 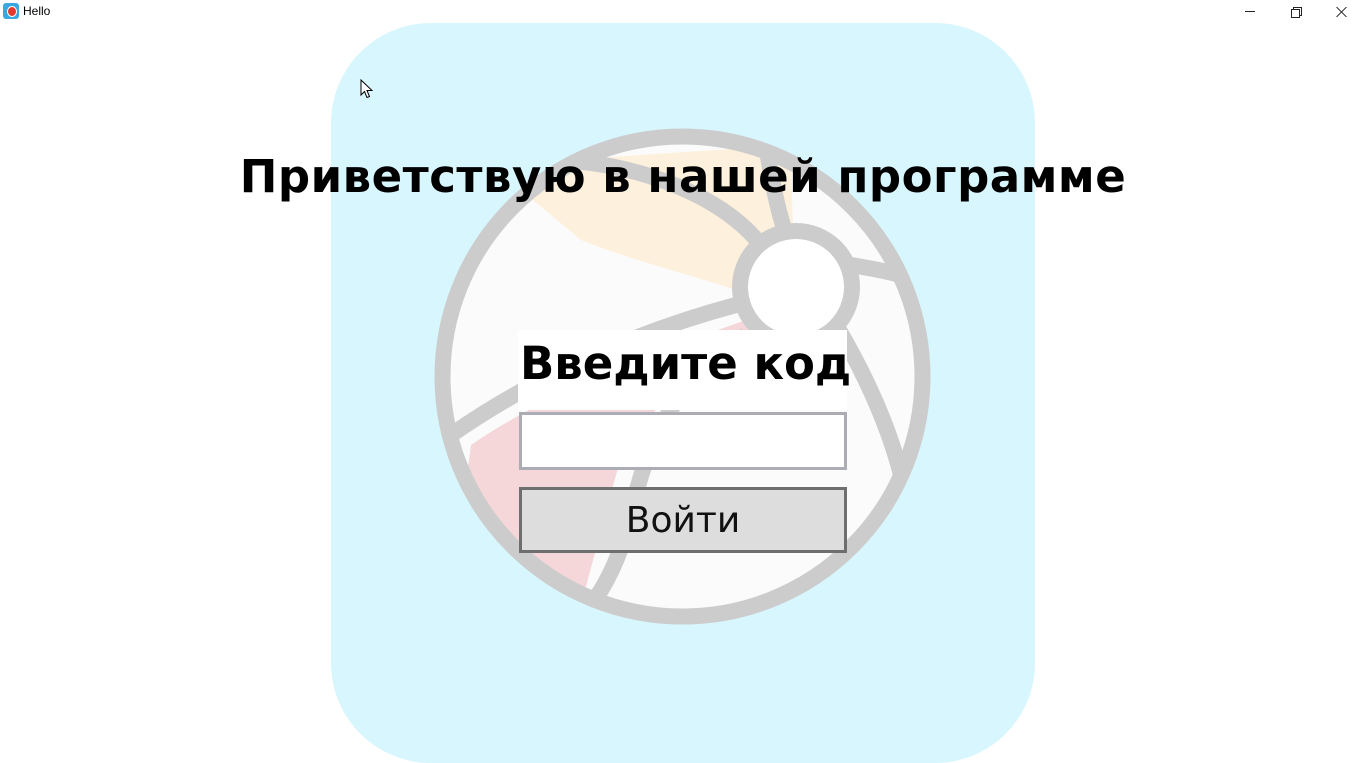 What do you see at coordinates (37, 11) in the screenshot?
I see `window-title: Hello` at bounding box center [37, 11].